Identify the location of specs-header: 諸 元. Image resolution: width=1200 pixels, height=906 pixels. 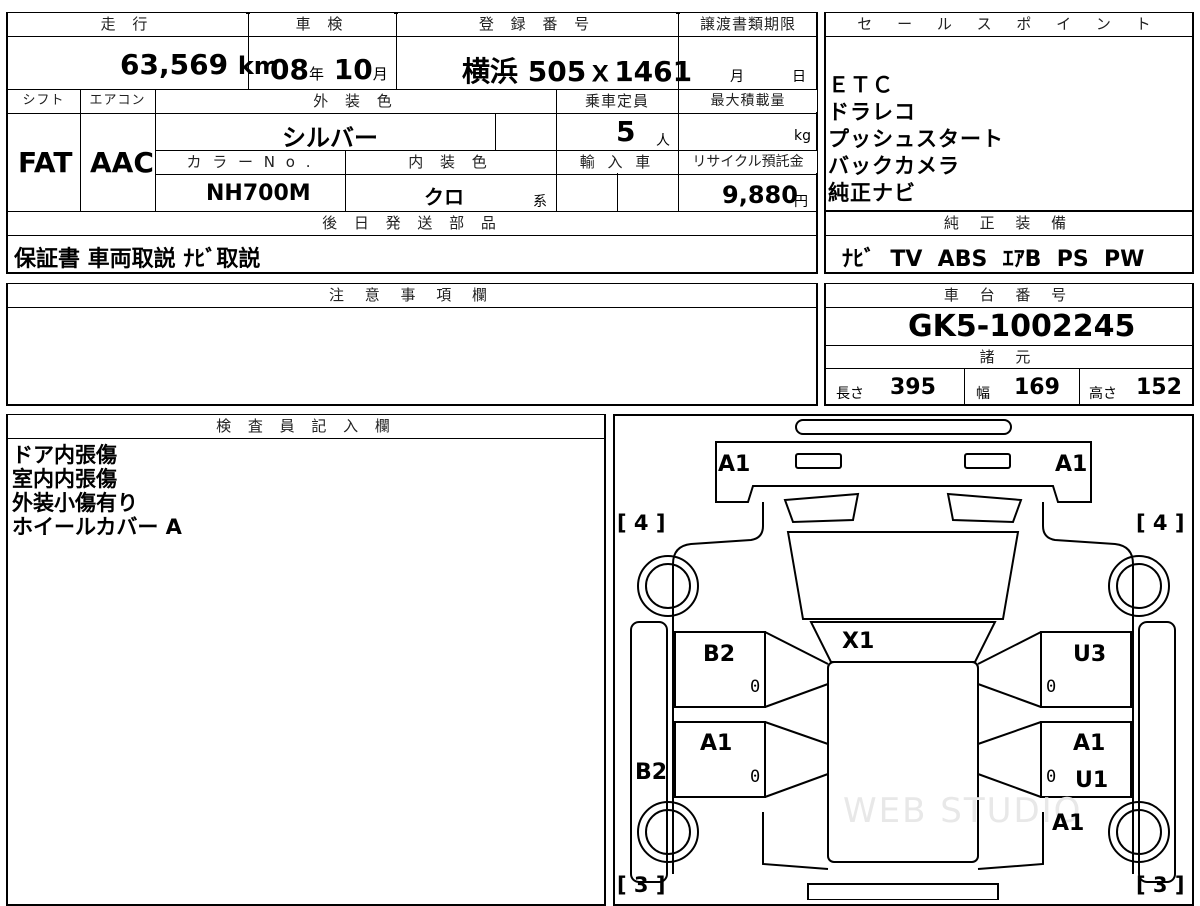
(1009, 357).